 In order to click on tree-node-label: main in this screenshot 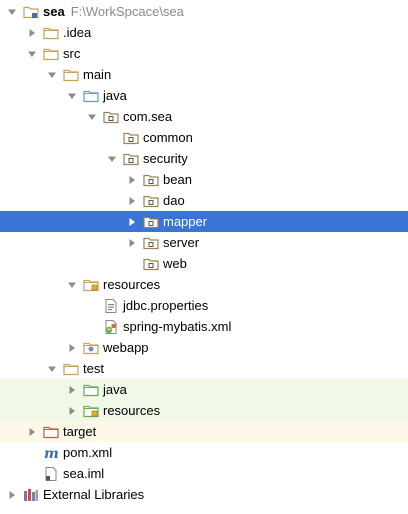, I will do `click(97, 74)`.